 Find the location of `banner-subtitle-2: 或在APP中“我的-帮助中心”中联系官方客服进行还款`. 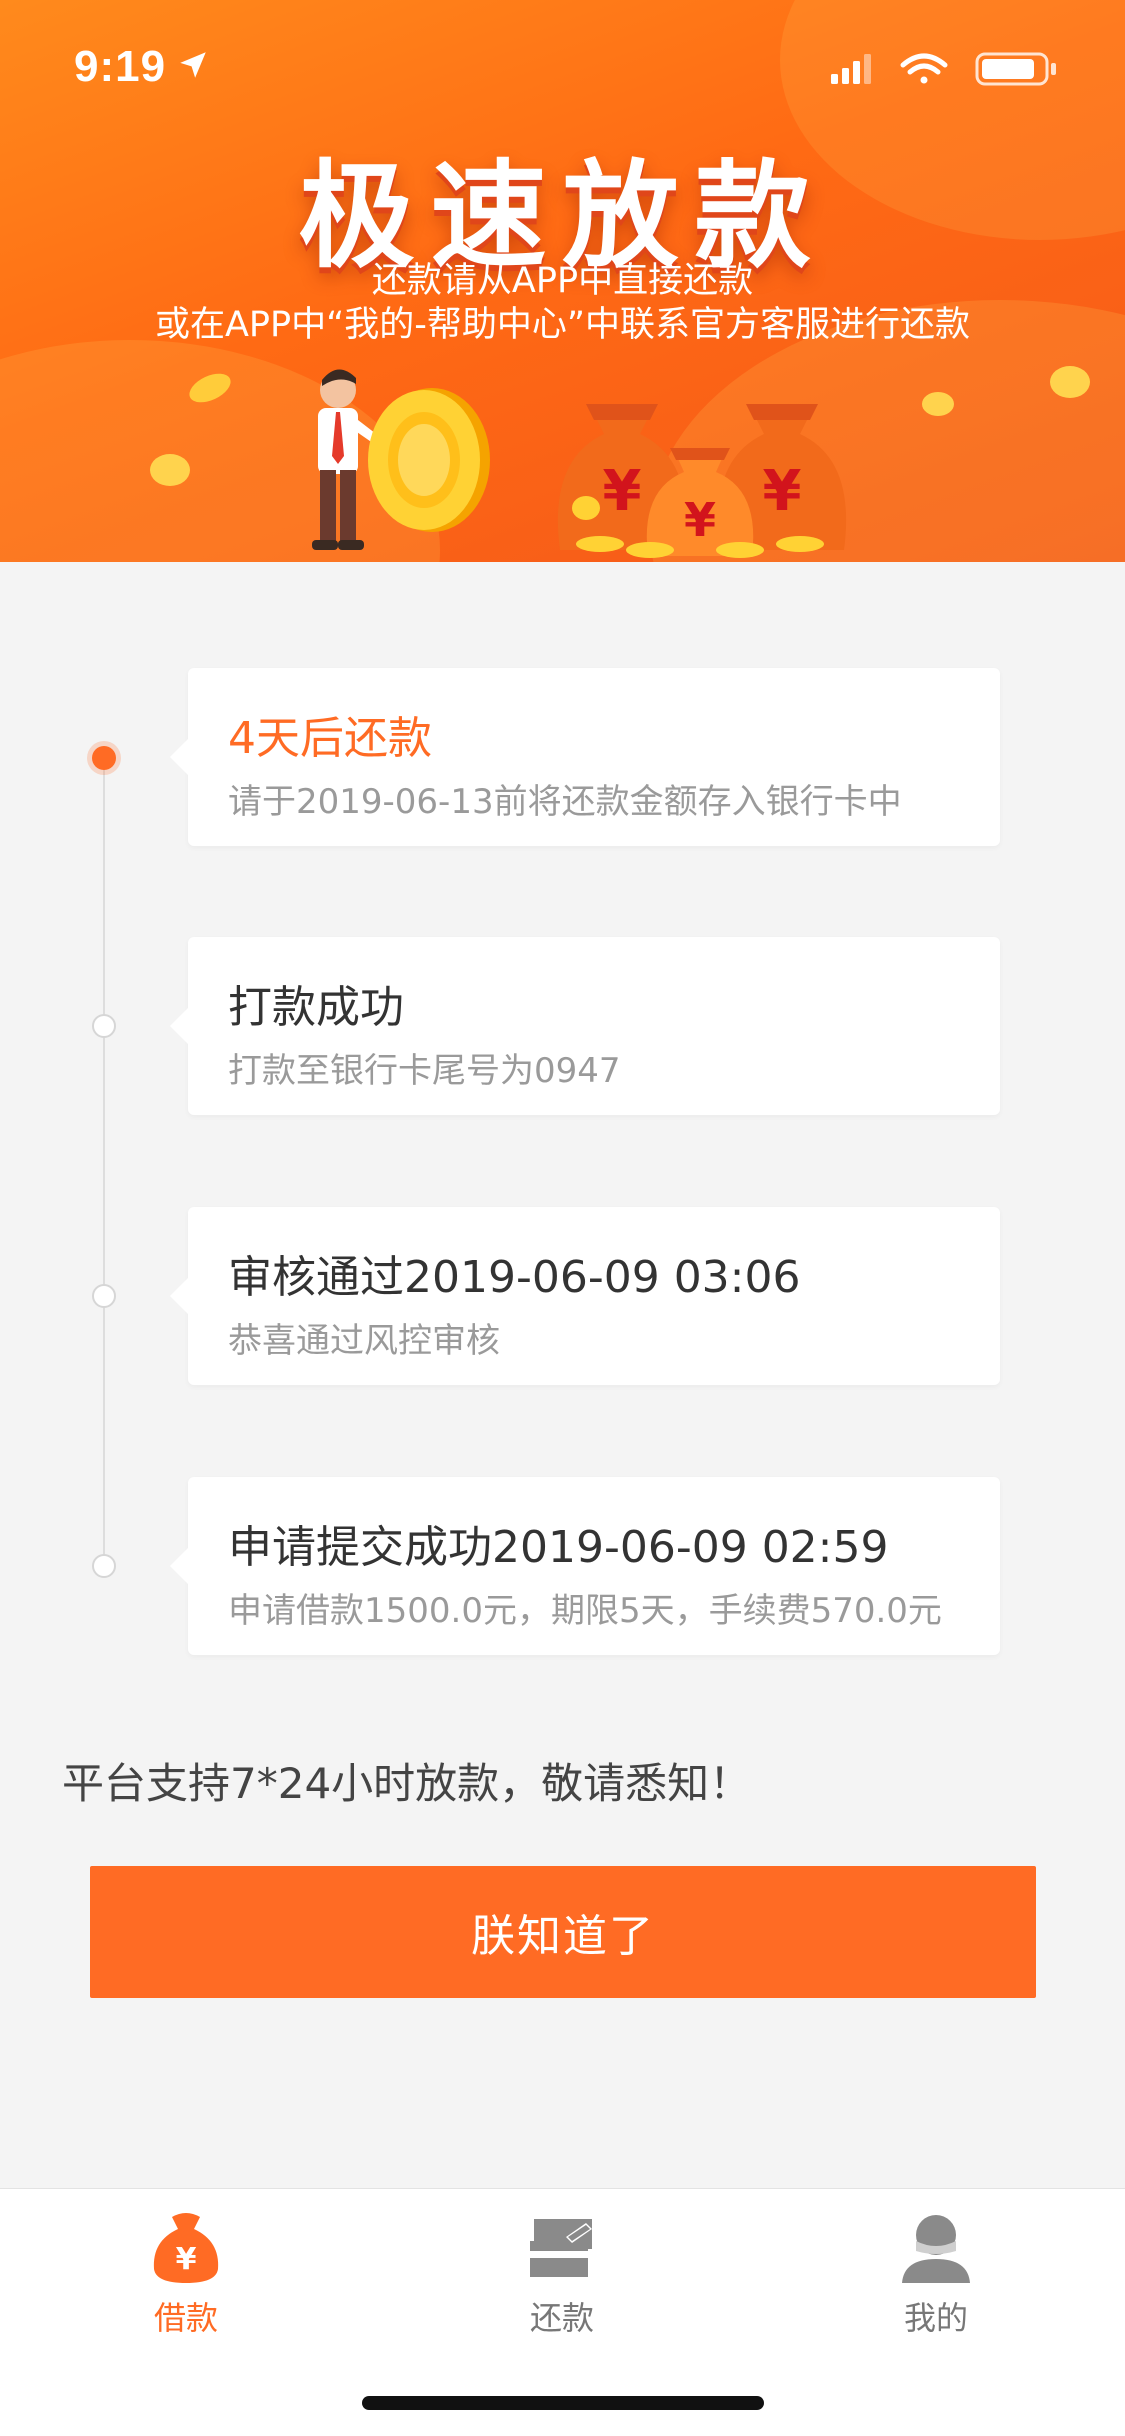

banner-subtitle-2: 或在APP中“我的-帮助中心”中联系官方客服进行还款 is located at coordinates (562, 325).